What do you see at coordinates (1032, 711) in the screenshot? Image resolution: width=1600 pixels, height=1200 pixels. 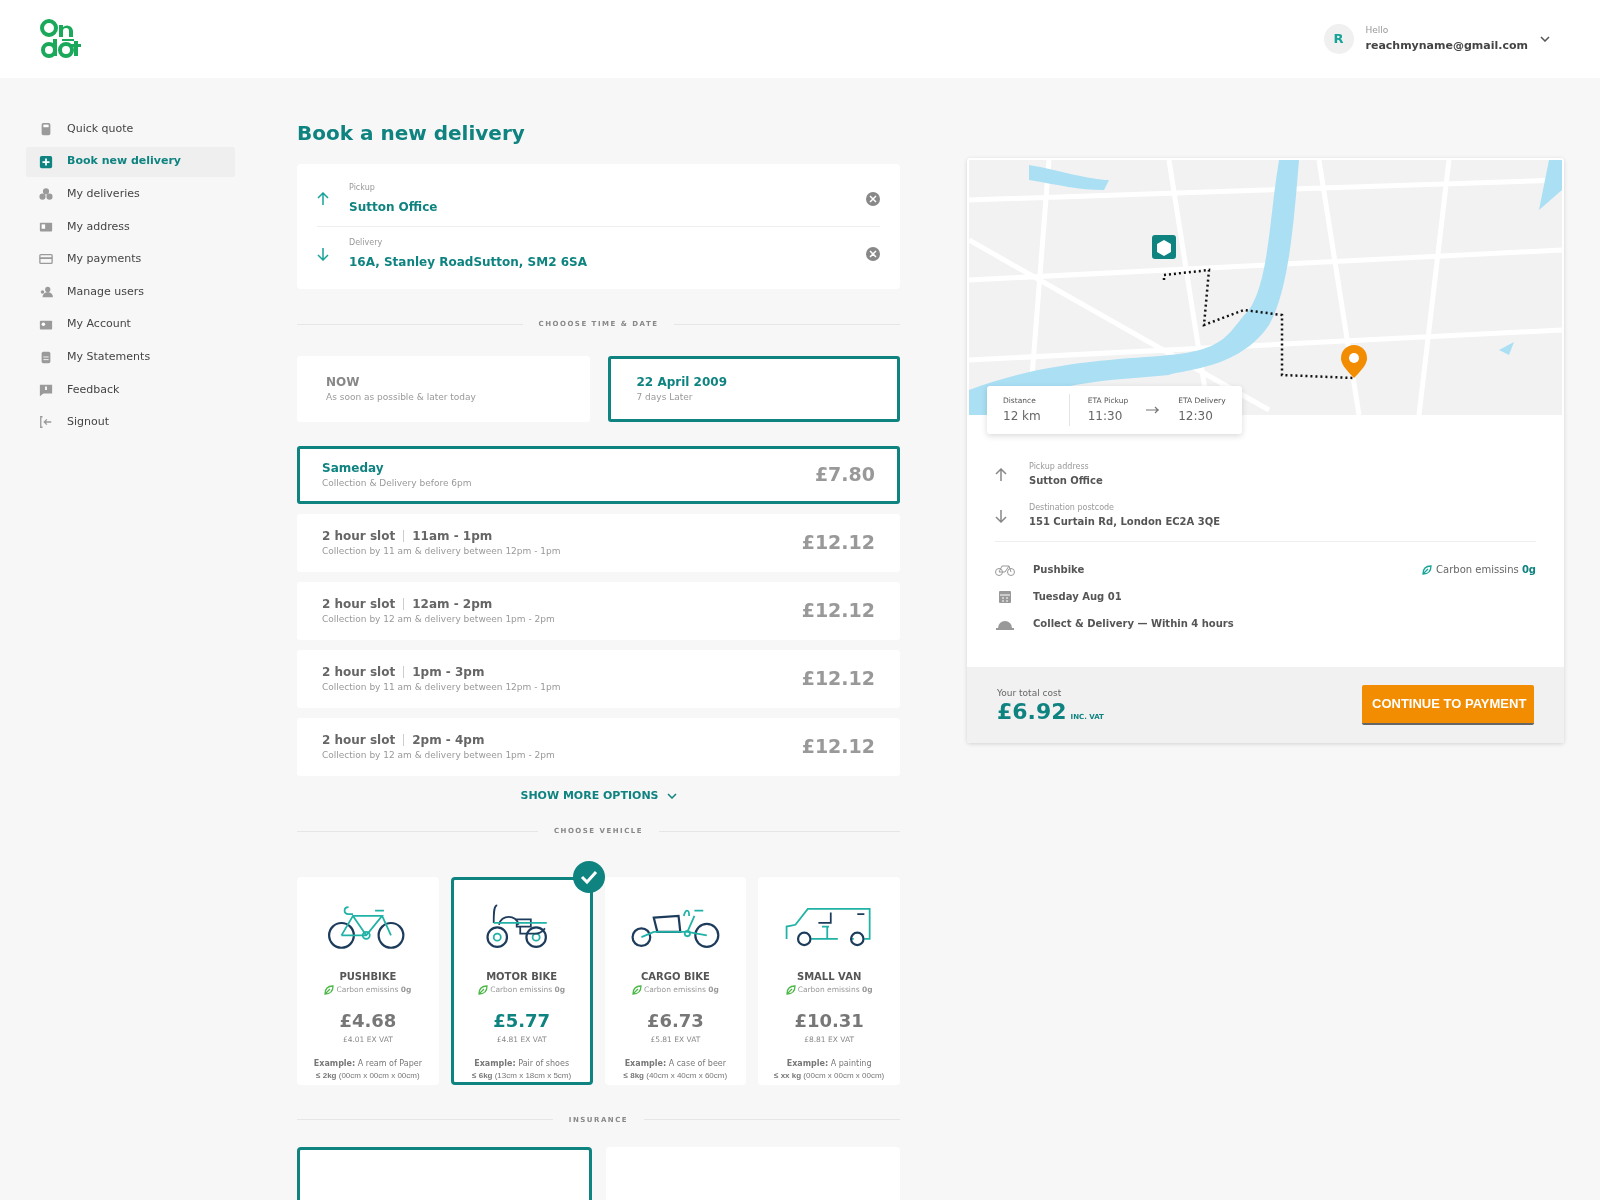 I see `total-cost: £6.92` at bounding box center [1032, 711].